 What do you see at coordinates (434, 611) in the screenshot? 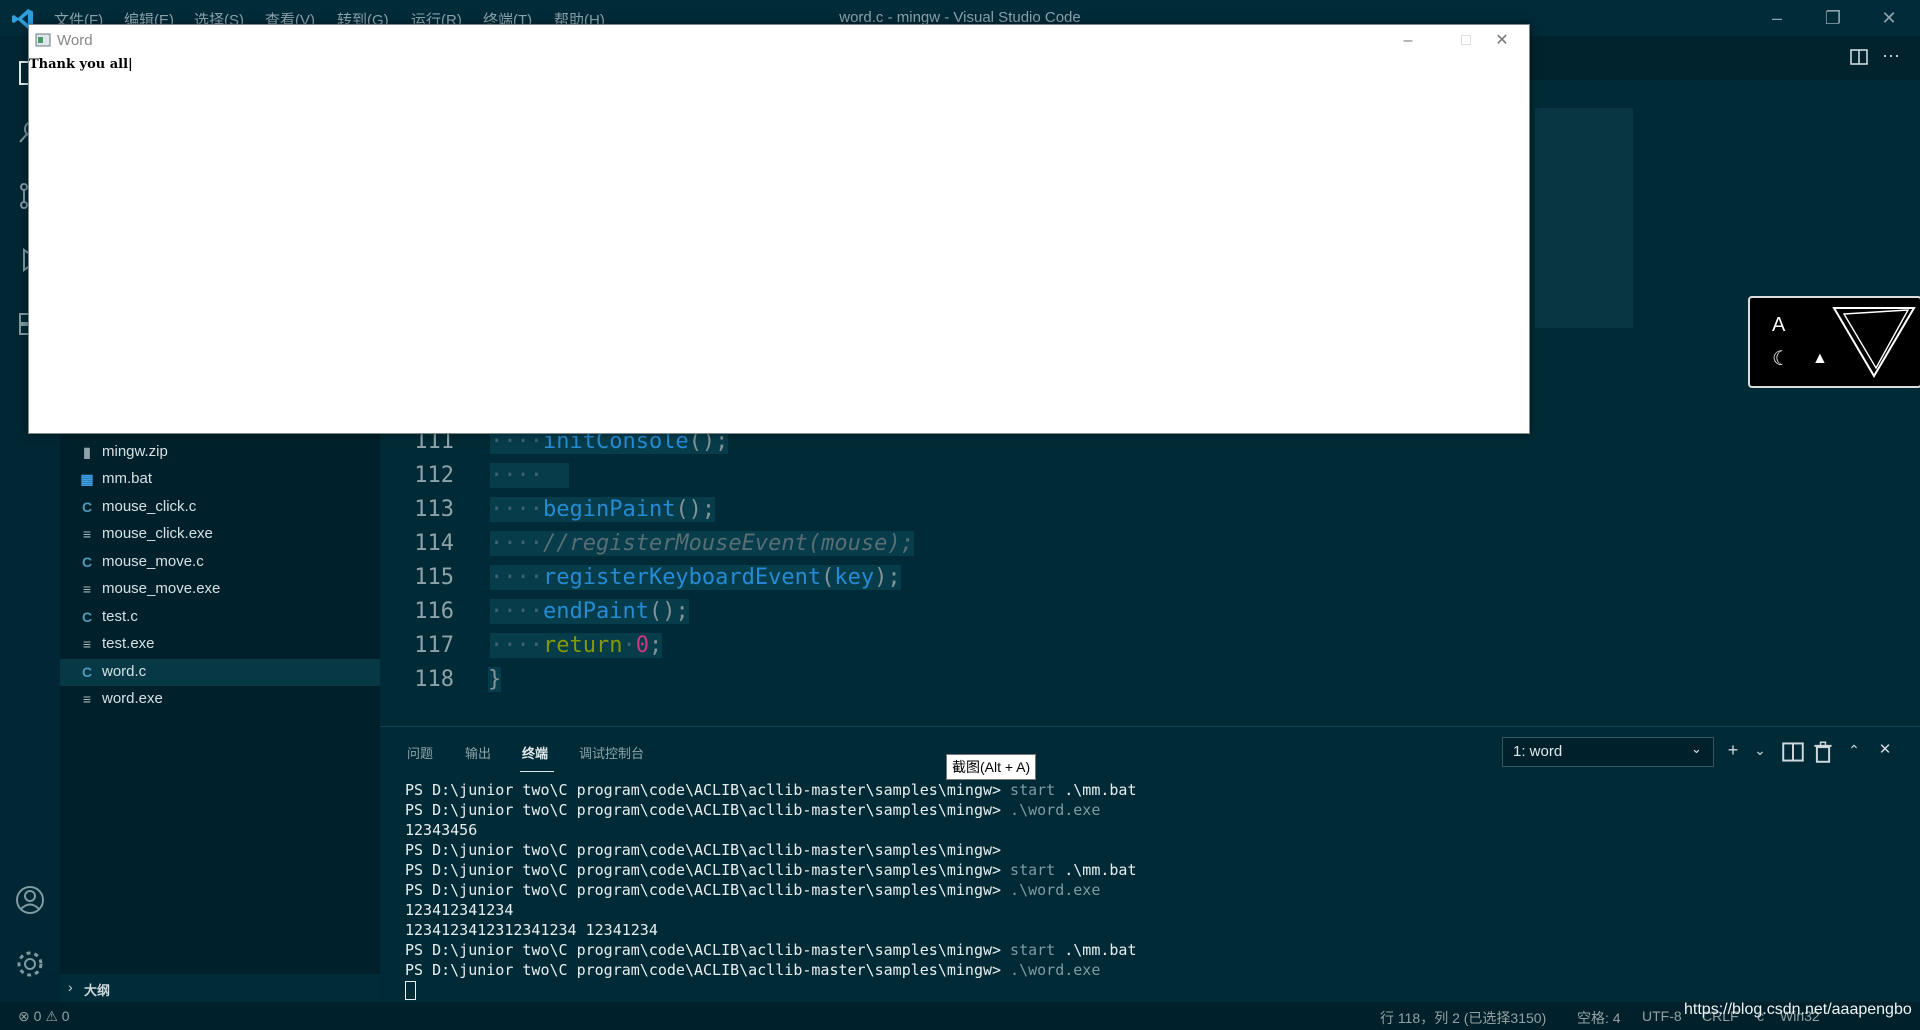
I see `line-number: 116` at bounding box center [434, 611].